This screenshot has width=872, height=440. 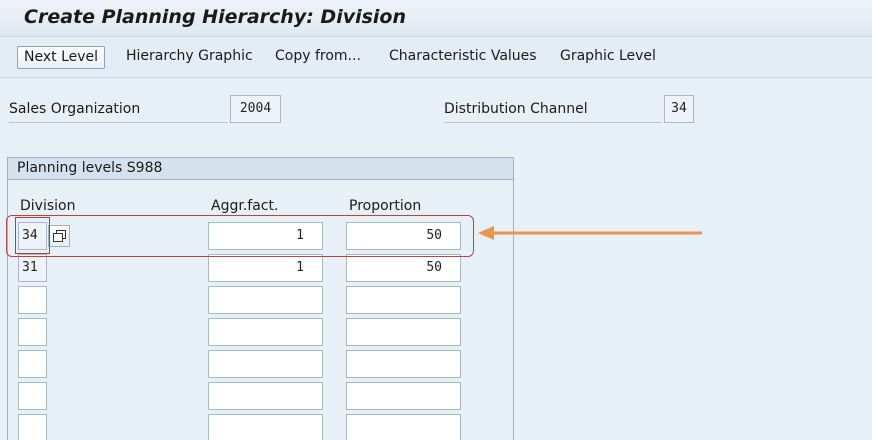 What do you see at coordinates (215, 17) in the screenshot?
I see `page-title: Create Planning Hierarchy: Division` at bounding box center [215, 17].